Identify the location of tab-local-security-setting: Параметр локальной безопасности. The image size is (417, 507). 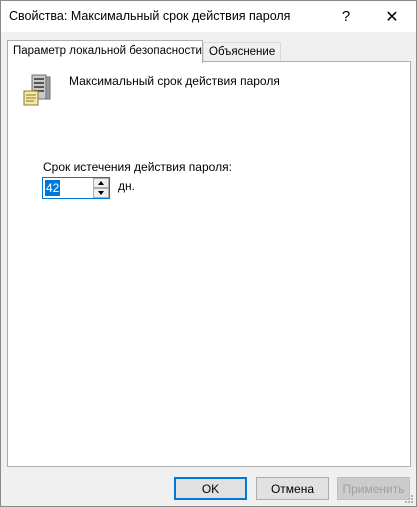
(105, 51).